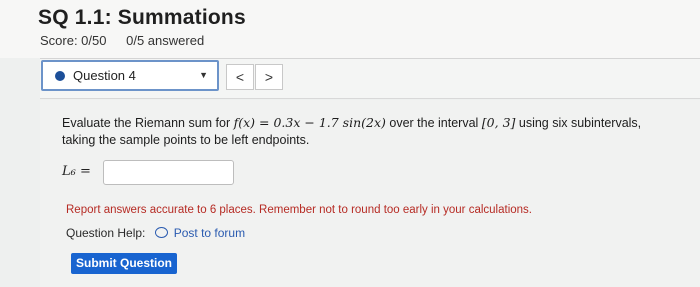 The height and width of the screenshot is (287, 700). I want to click on page-title: SQ 1.1: Summations, so click(142, 17).